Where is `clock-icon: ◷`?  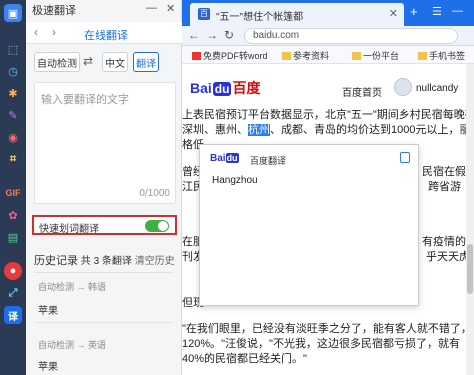
clock-icon: ◷ is located at coordinates (13, 71).